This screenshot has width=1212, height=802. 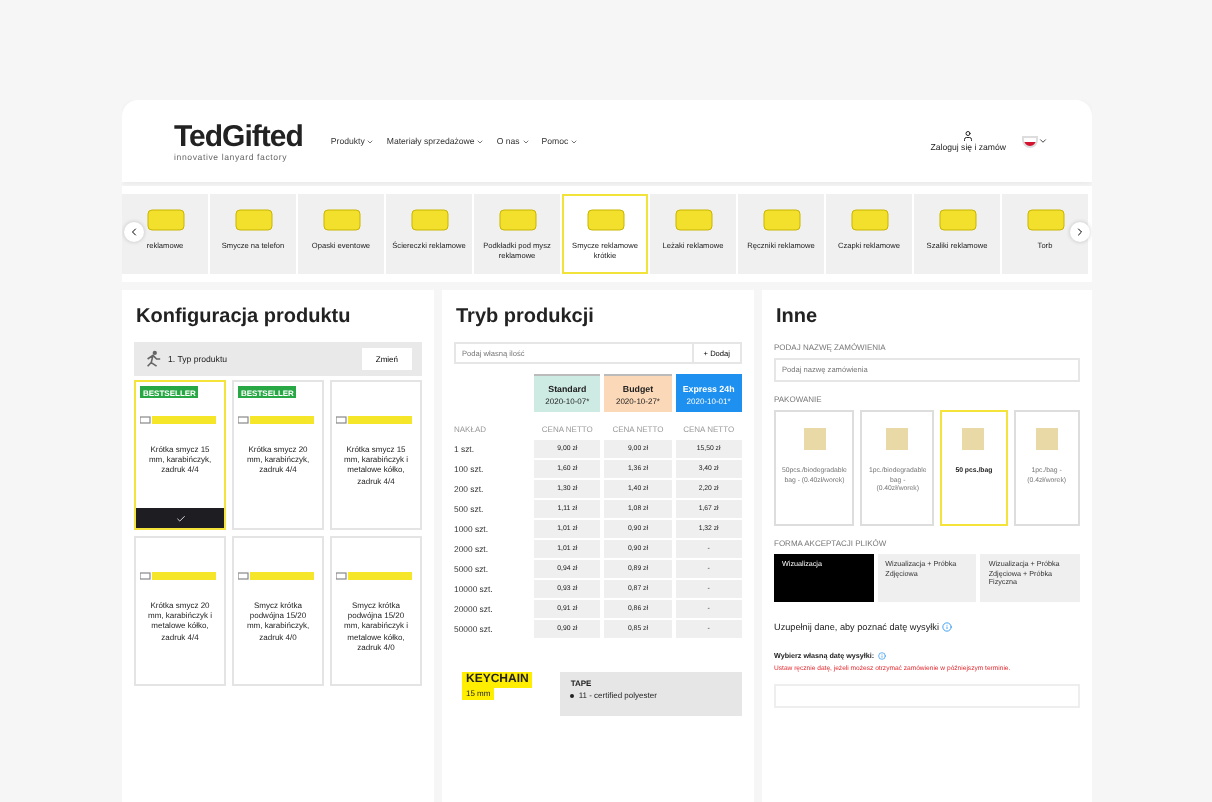 I want to click on section-title: Tryb produkcji, so click(x=526, y=317).